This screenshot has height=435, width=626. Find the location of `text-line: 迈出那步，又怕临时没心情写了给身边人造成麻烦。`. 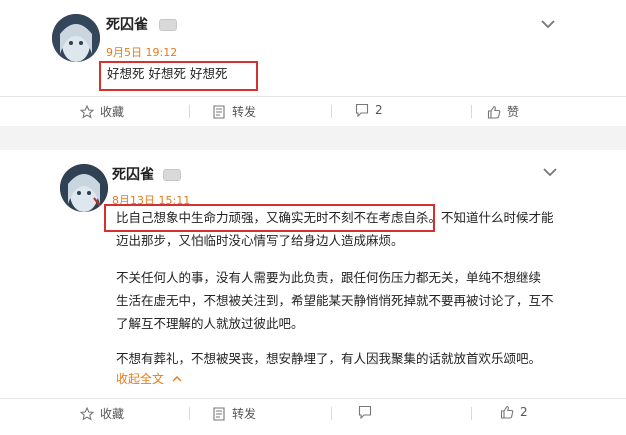

text-line: 迈出那步，又怕临时没心情写了给身边人造成麻烦。 is located at coordinates (260, 240).